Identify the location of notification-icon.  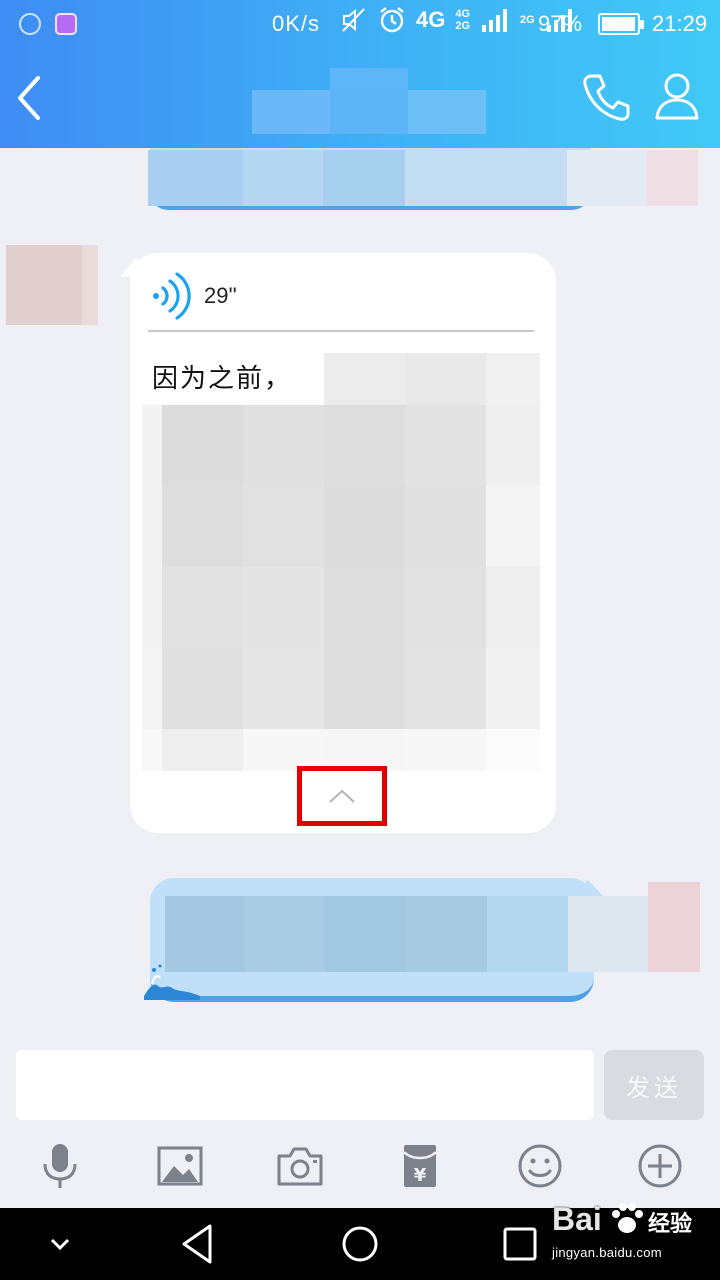
(30, 24).